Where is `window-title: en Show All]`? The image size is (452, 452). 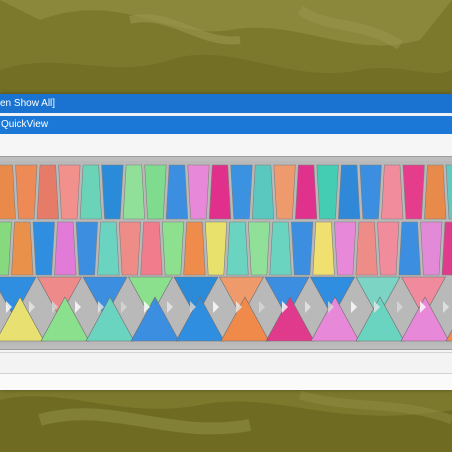
window-title: en Show All] is located at coordinates (28, 103).